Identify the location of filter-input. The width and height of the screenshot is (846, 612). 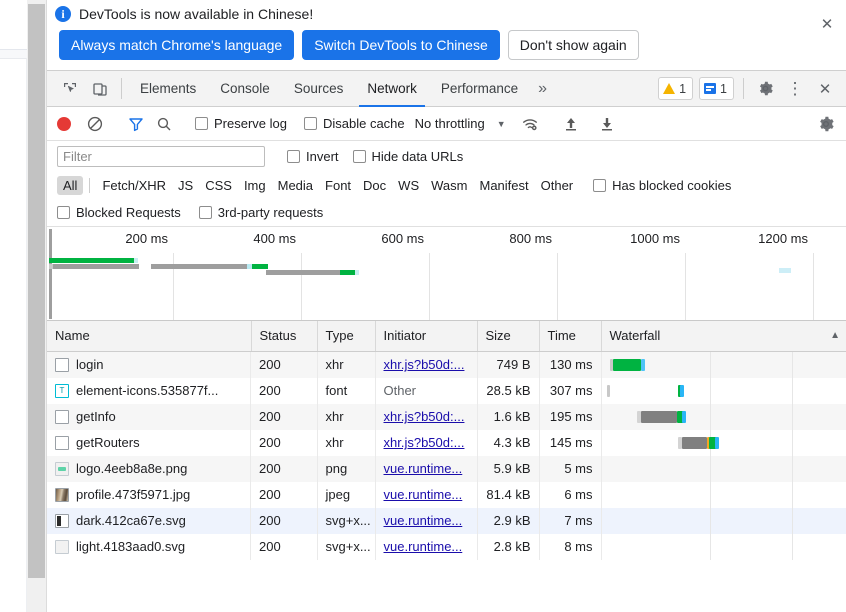
(161, 156).